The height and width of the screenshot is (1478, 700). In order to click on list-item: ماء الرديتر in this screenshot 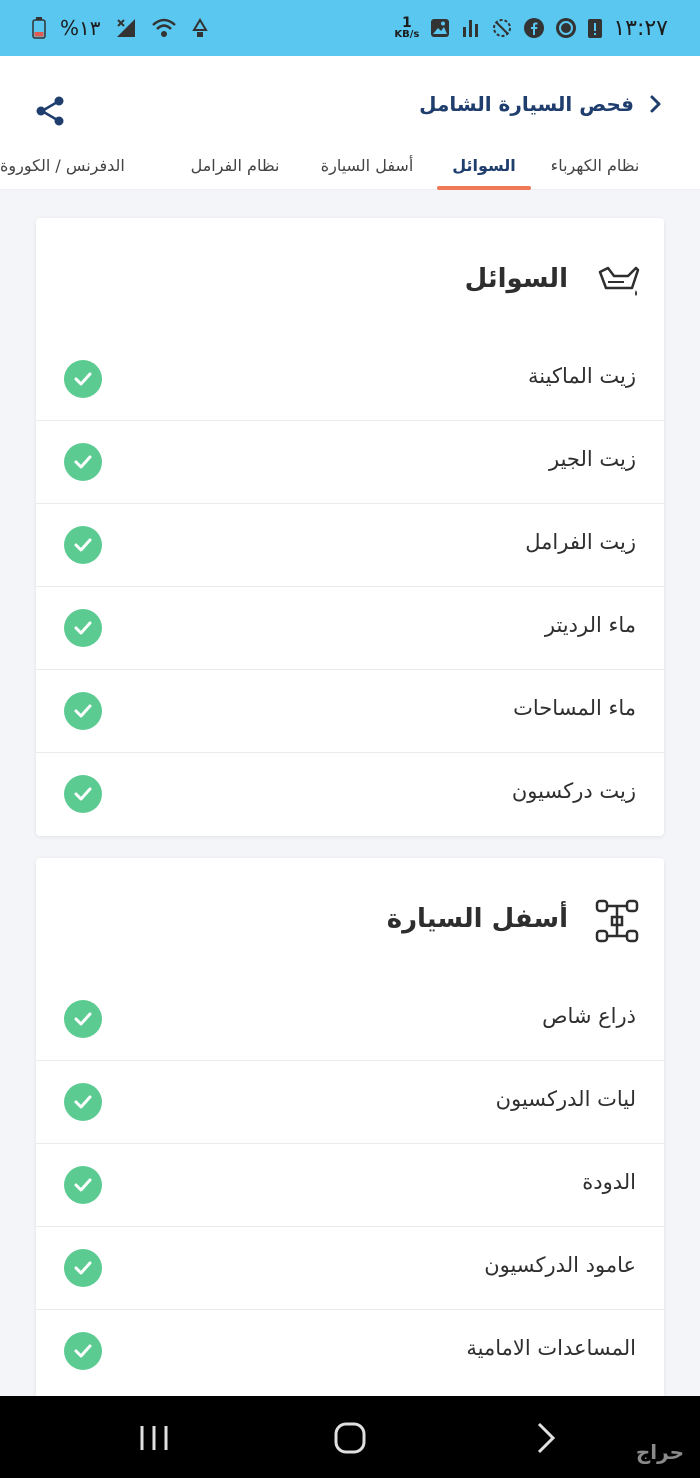, I will do `click(350, 628)`.